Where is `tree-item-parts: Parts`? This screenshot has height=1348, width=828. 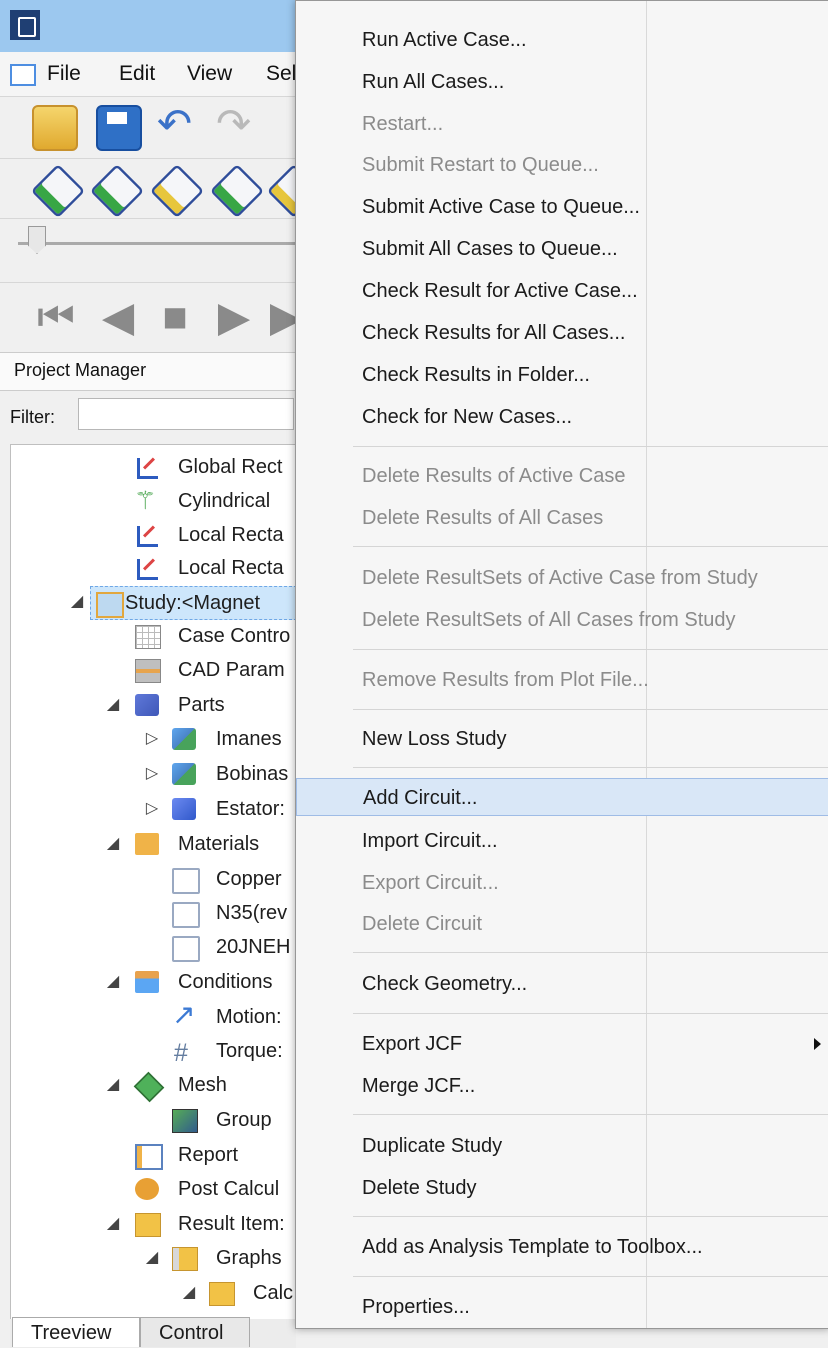
tree-item-parts: Parts is located at coordinates (153, 705).